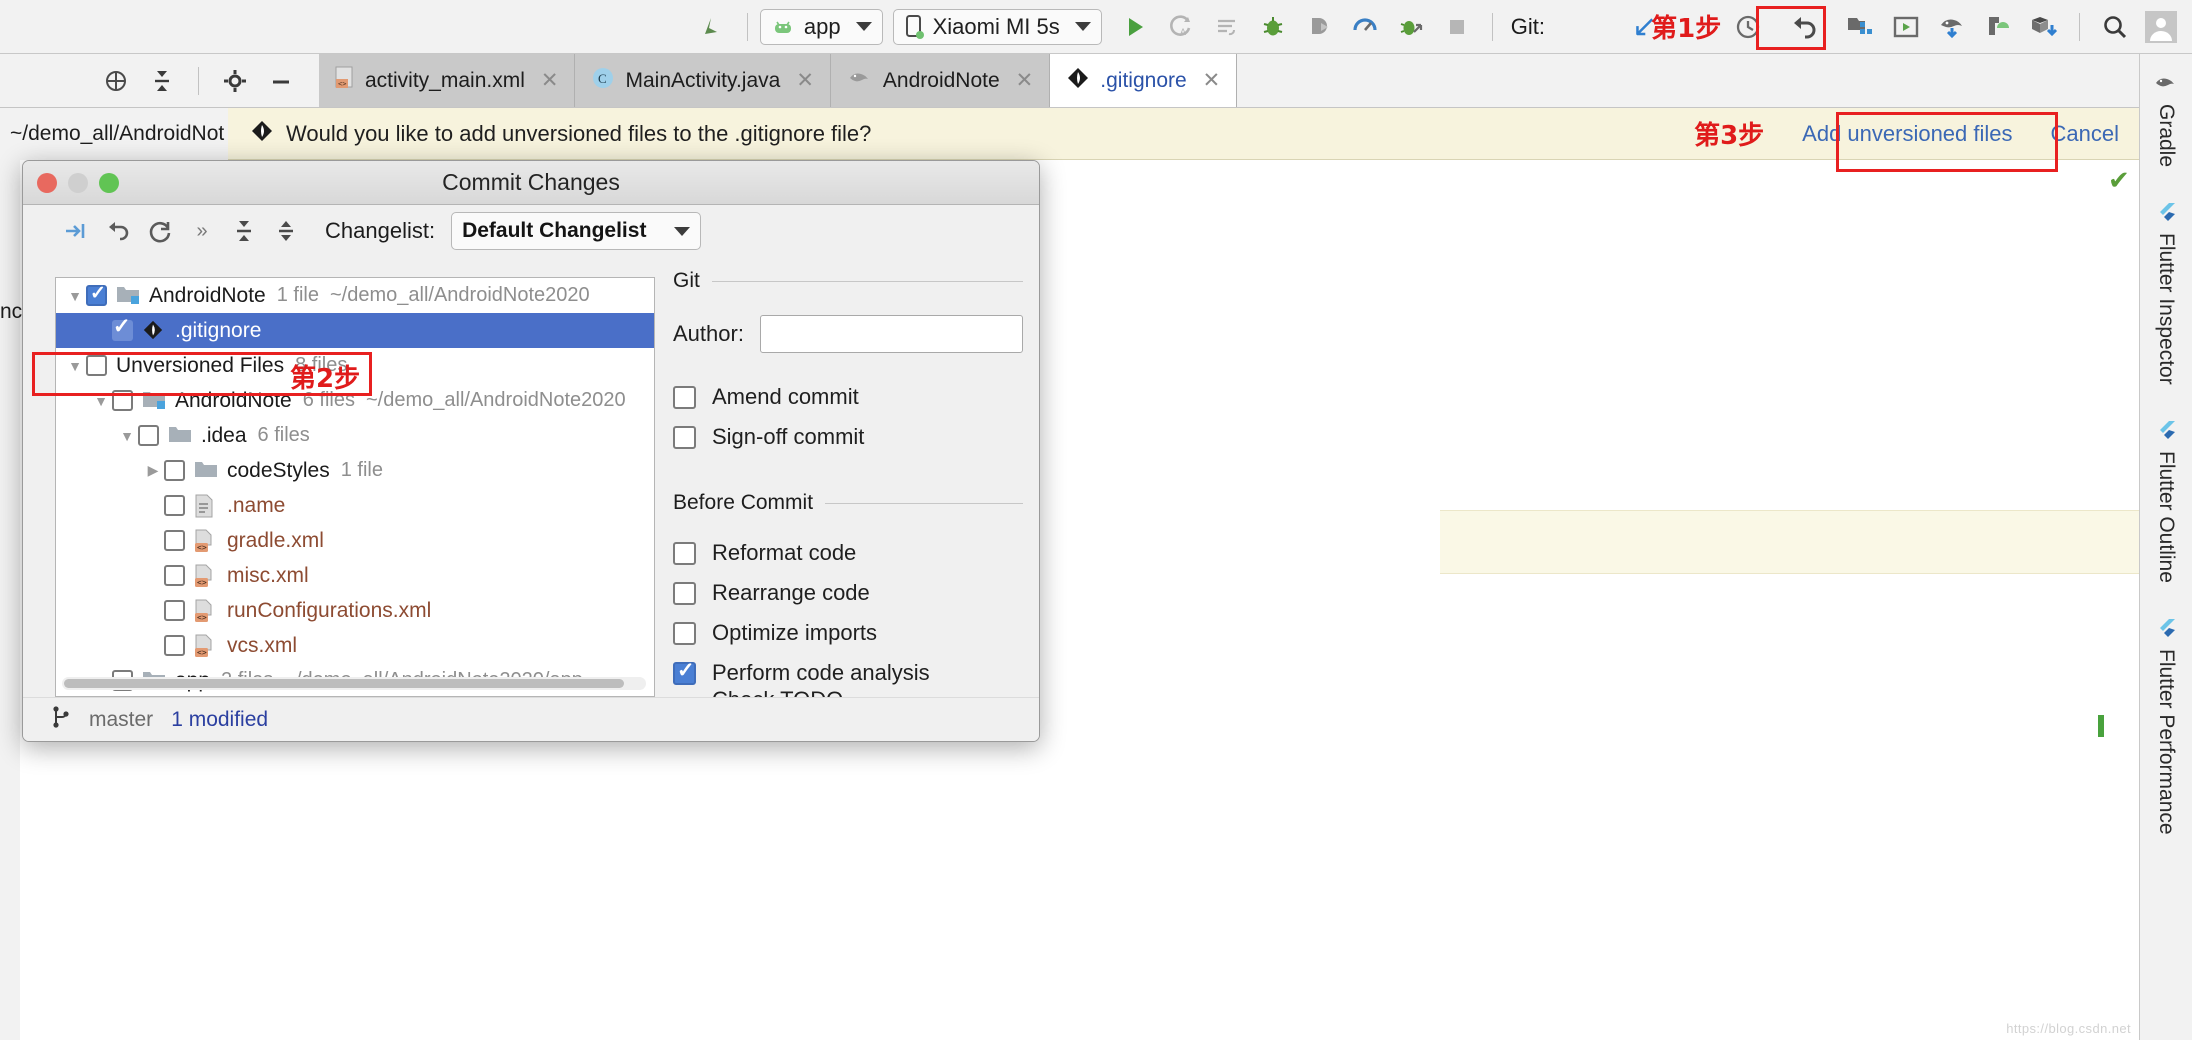 The image size is (2192, 1040). I want to click on option-reformat-code: Reformat code, so click(848, 553).